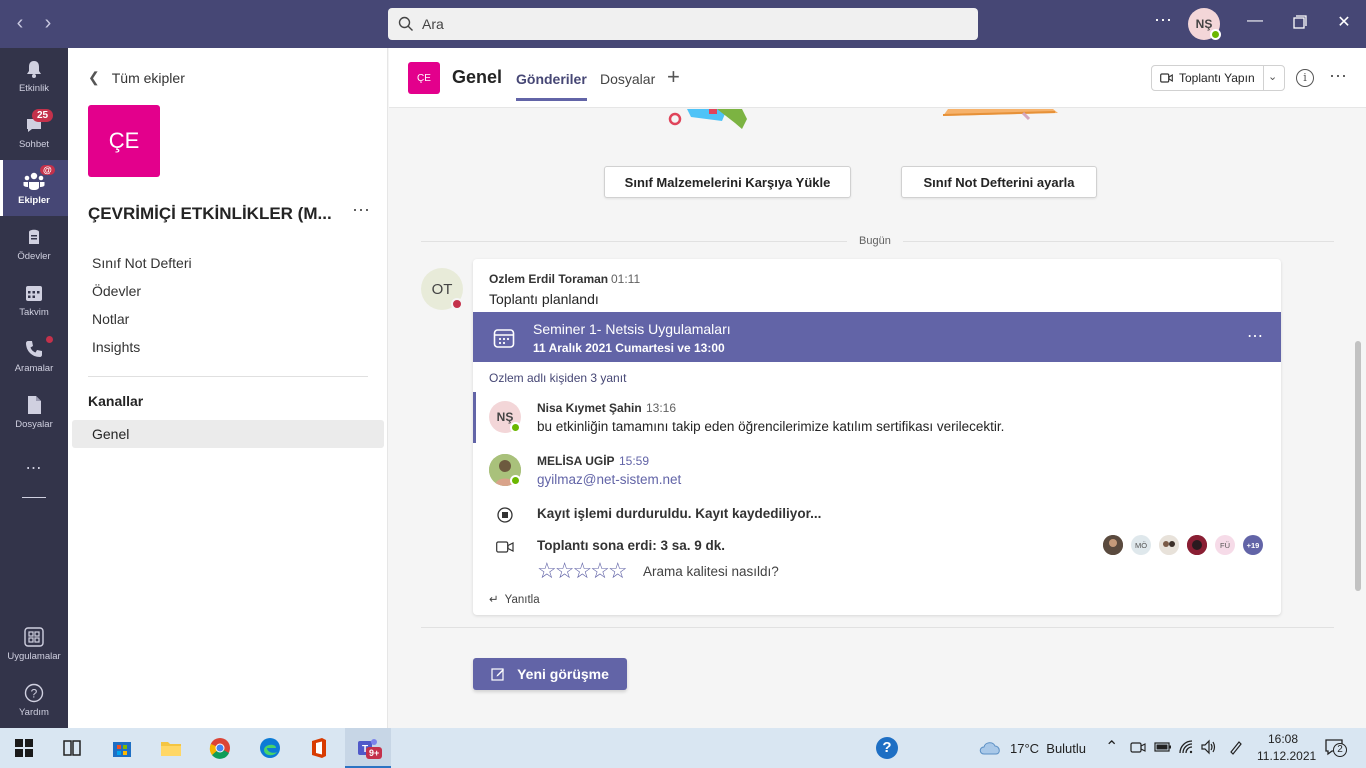  What do you see at coordinates (43, 115) in the screenshot?
I see `chat-badge: 25` at bounding box center [43, 115].